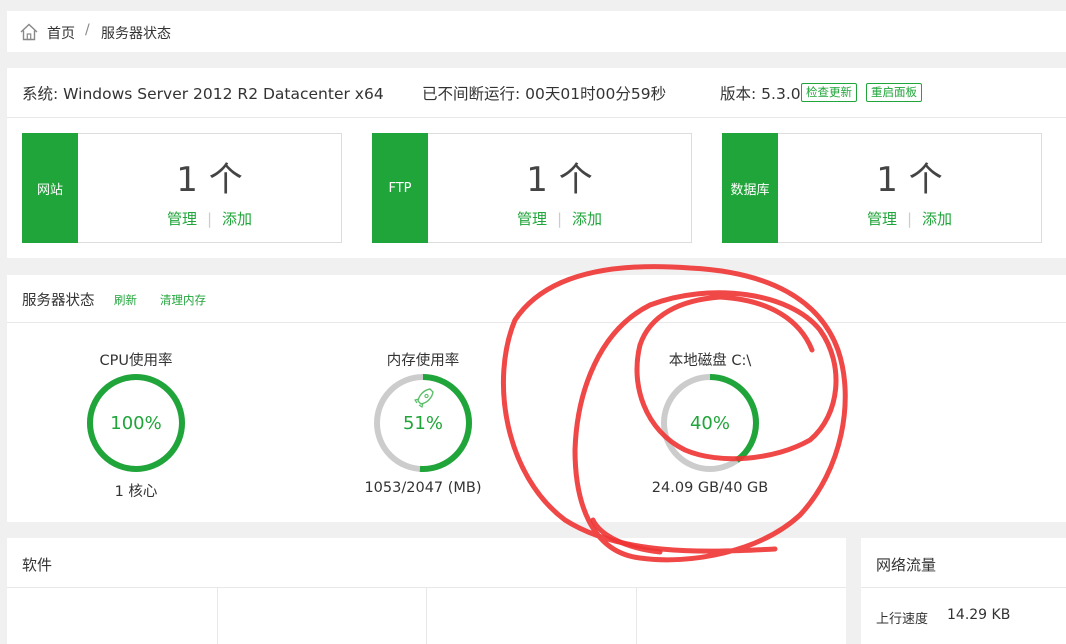 The height and width of the screenshot is (644, 1066). Describe the element at coordinates (223, 94) in the screenshot. I see `system-os-value: Windows Server 2012 R2 Datacenter x64` at that location.